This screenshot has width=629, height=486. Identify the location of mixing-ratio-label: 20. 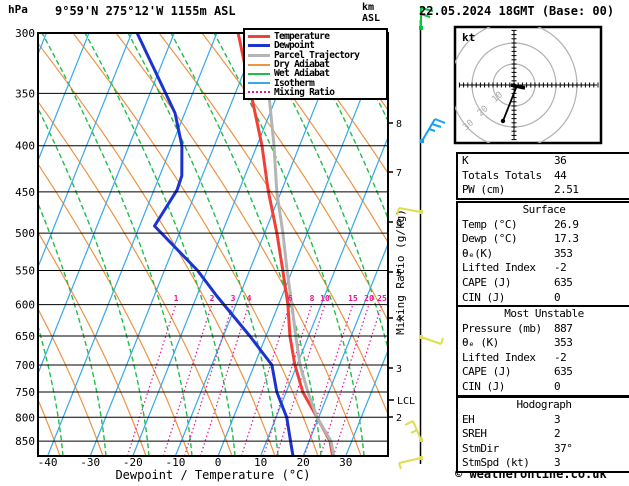
(369, 298).